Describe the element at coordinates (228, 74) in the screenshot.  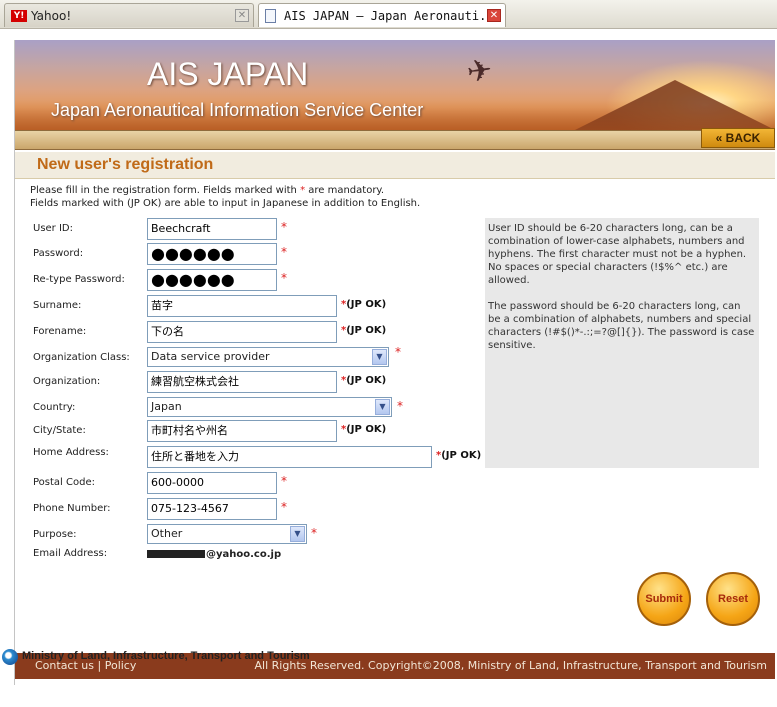
I see `site-title: AIS JAPAN` at that location.